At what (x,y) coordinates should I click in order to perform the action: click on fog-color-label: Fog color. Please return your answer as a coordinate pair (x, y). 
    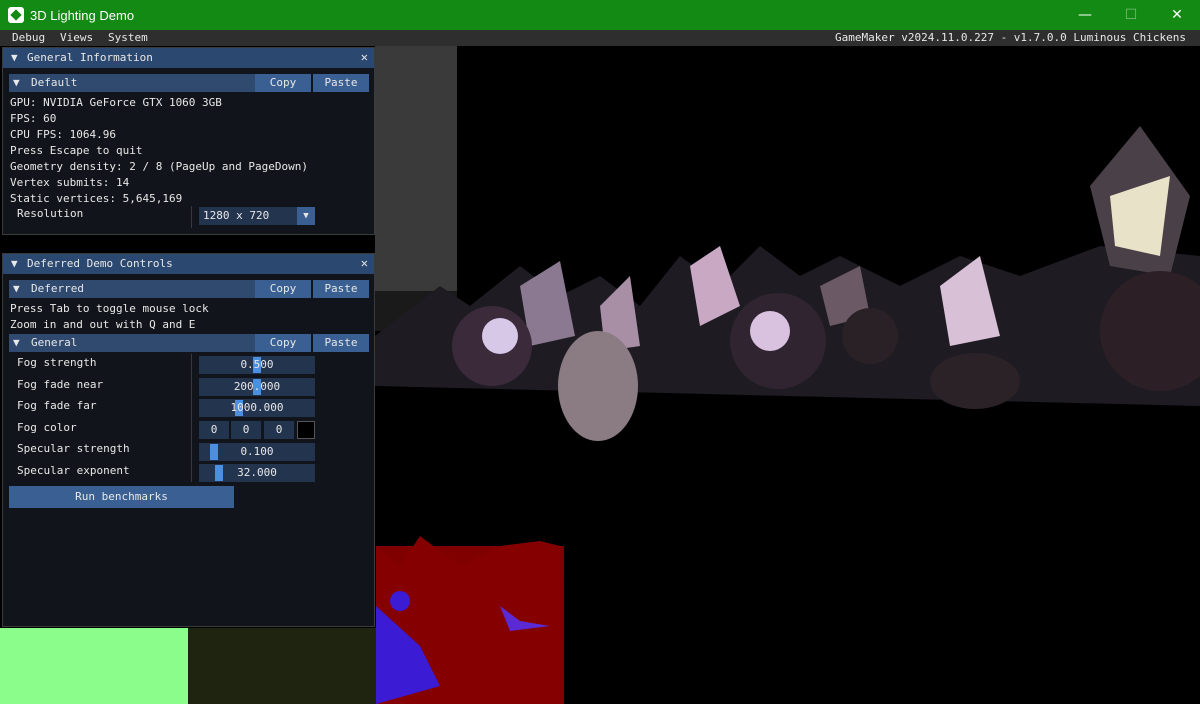
    Looking at the image, I should click on (47, 427).